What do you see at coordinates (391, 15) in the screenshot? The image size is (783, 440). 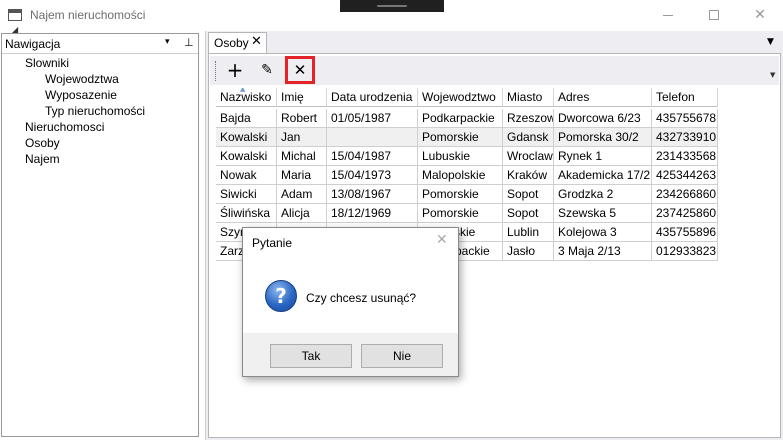 I see `title-bar: Najem nieruchomości ✕` at bounding box center [391, 15].